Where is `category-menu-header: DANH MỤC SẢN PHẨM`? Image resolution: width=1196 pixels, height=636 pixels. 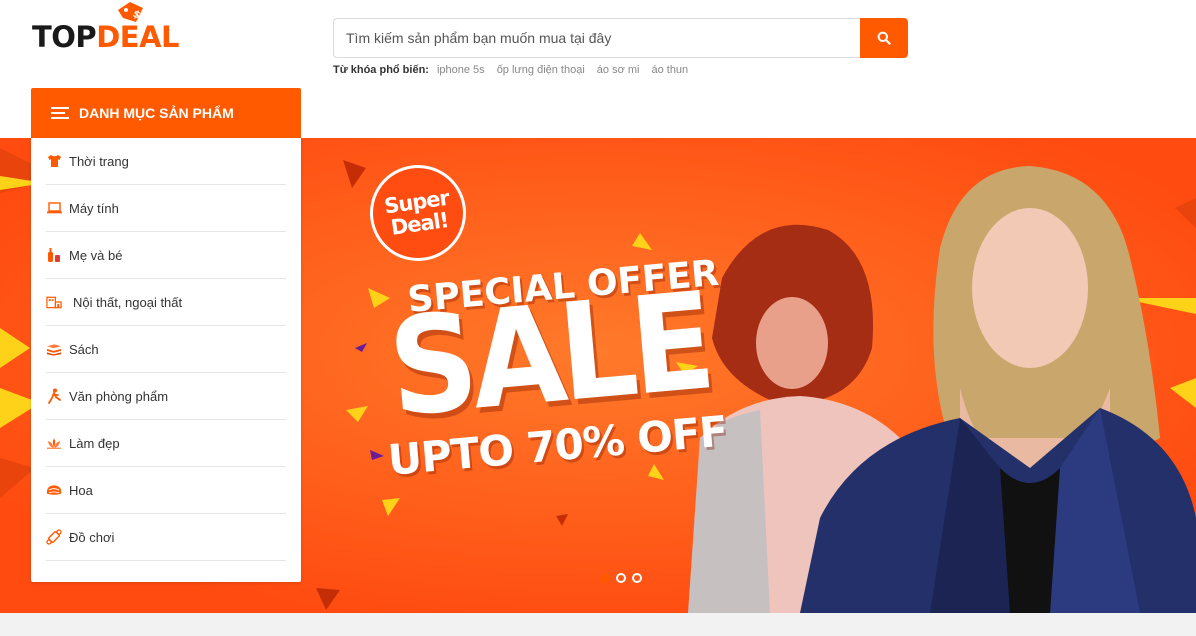 category-menu-header: DANH MỤC SẢN PHẨM is located at coordinates (166, 113).